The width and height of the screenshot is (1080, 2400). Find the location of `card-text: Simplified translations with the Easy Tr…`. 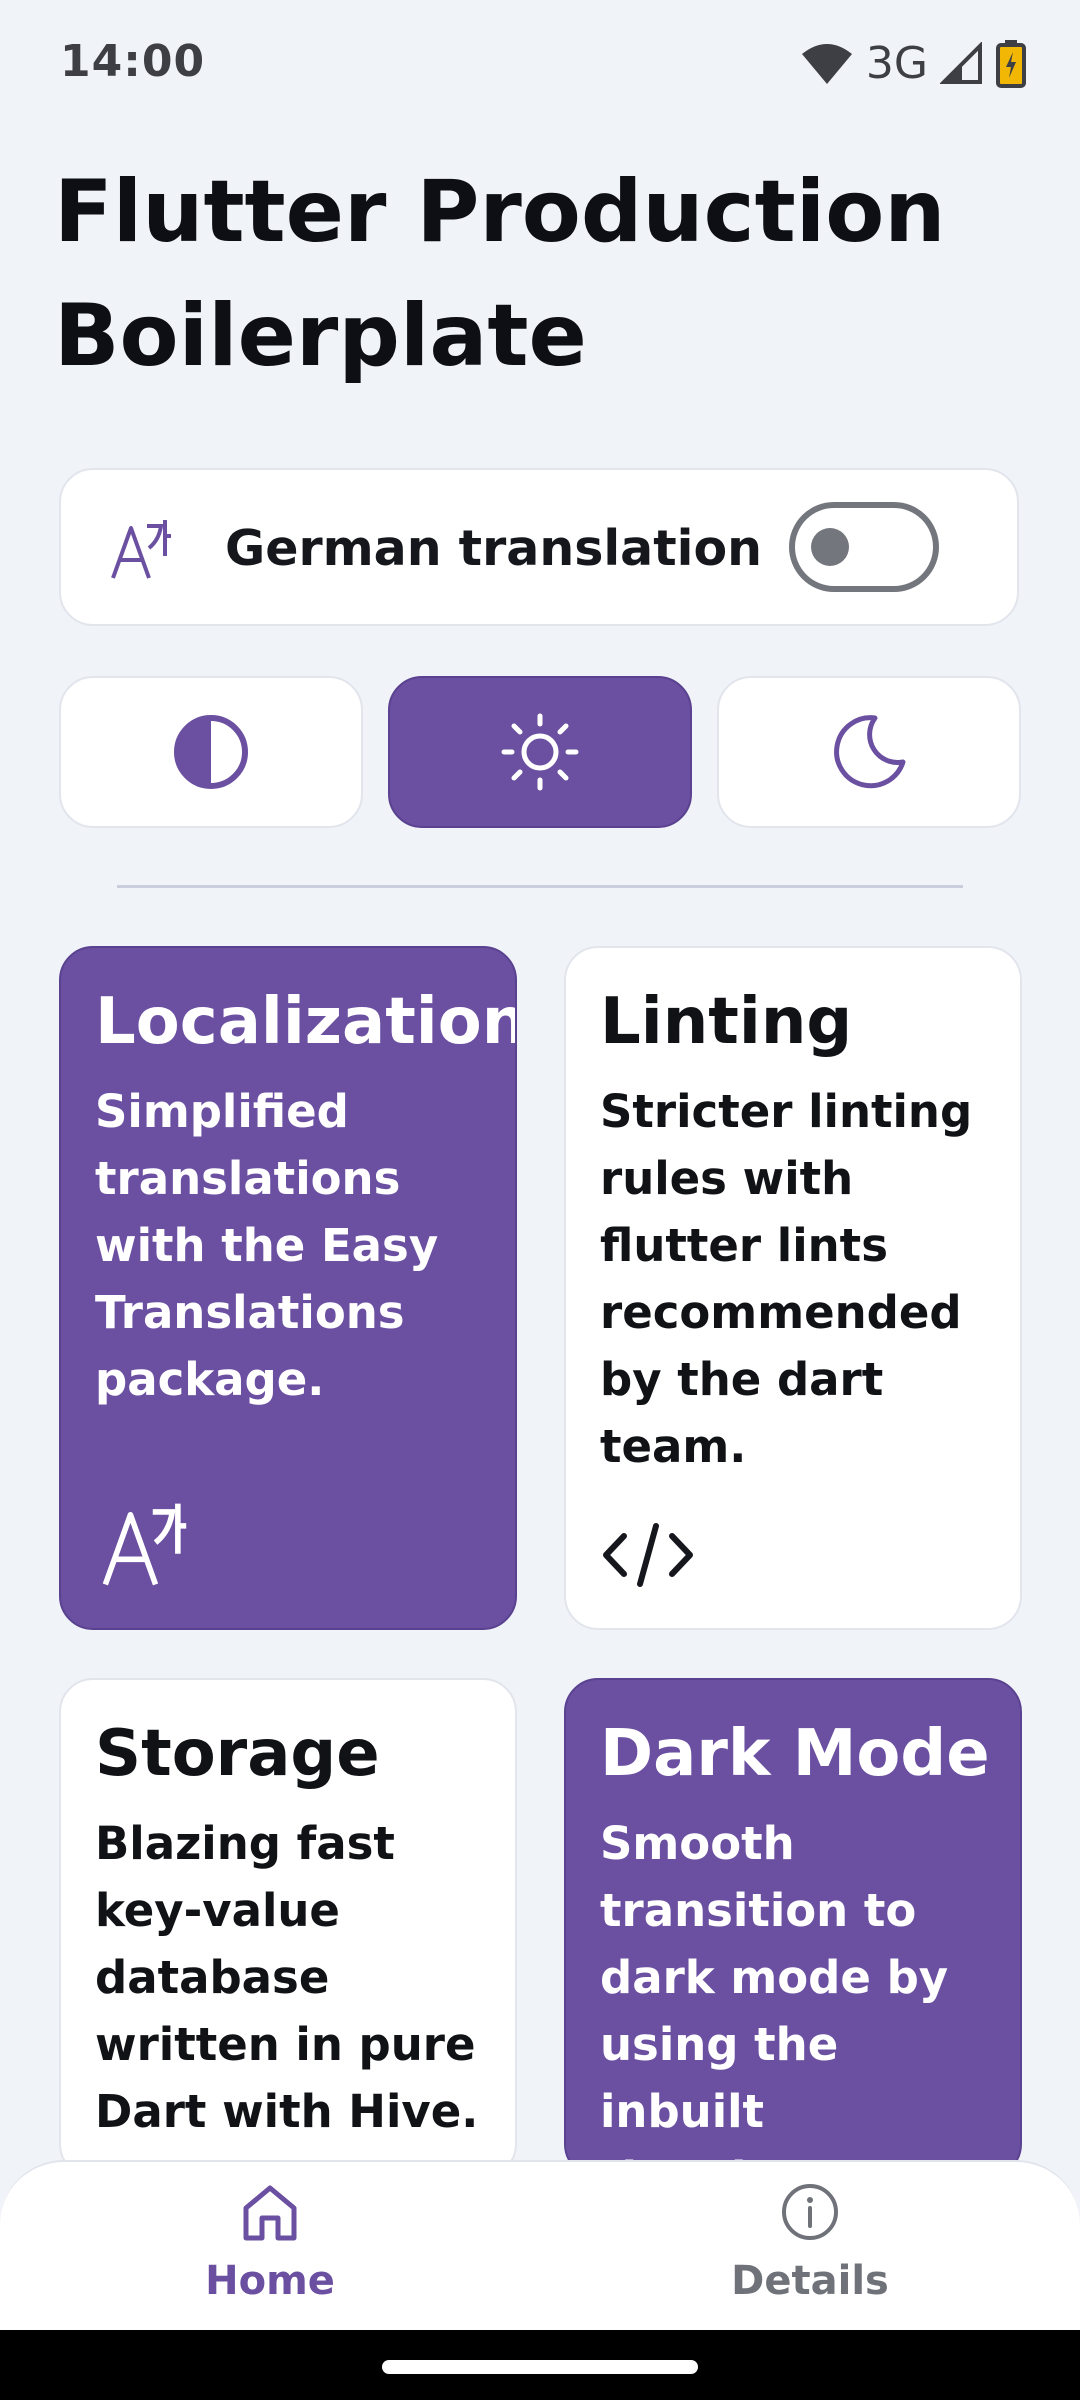

card-text: Simplified translations with the Easy Tr… is located at coordinates (267, 1245).